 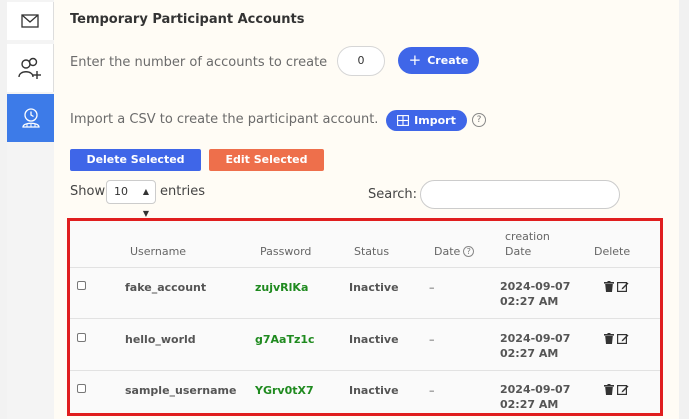 What do you see at coordinates (284, 390) in the screenshot?
I see `row-password: YGrv0tX7` at bounding box center [284, 390].